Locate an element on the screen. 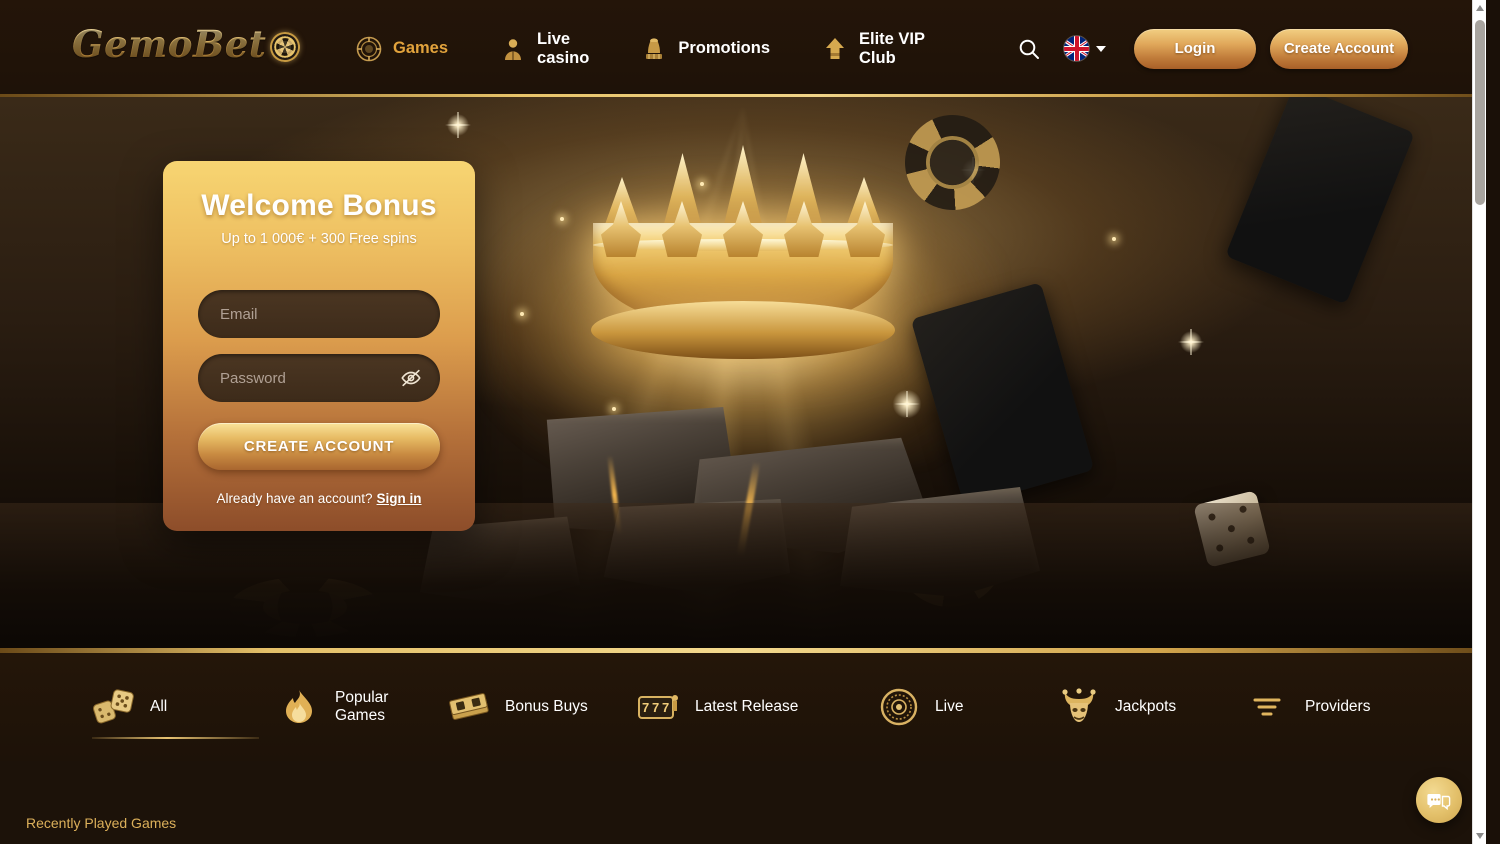  bonus-title: Welcome Bonus is located at coordinates (319, 205).